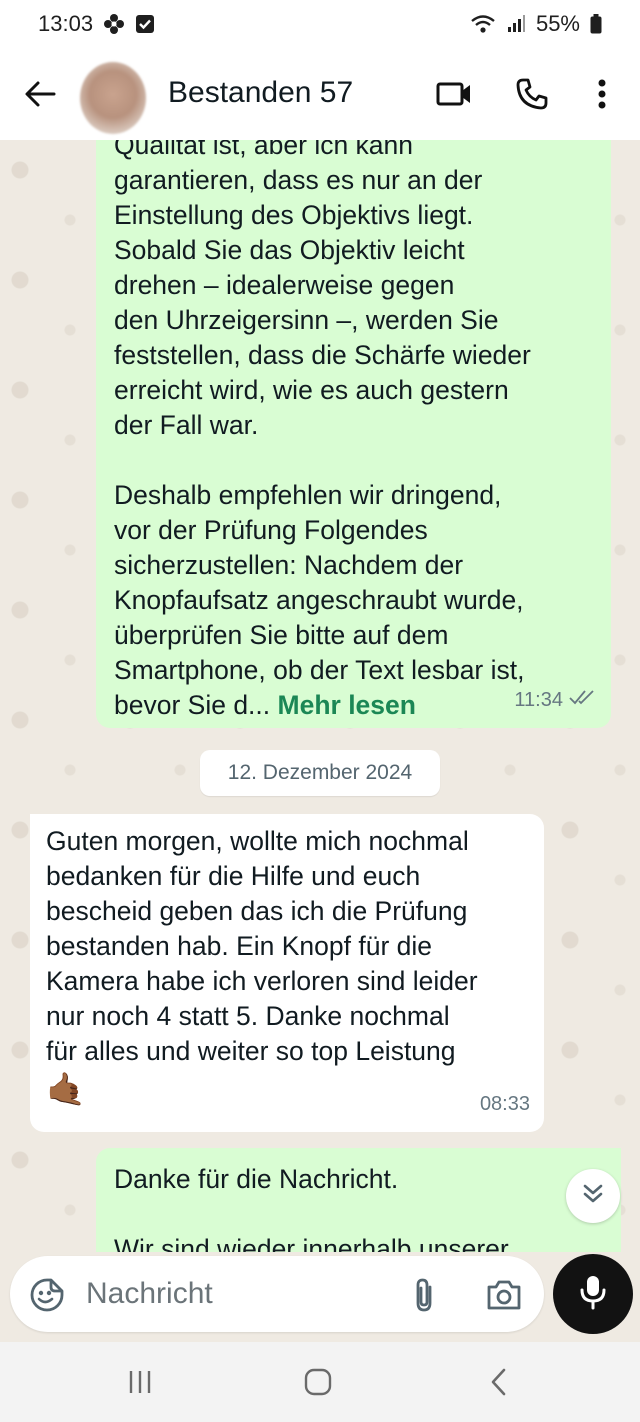 This screenshot has height=1422, width=640. I want to click on back-arrow-icon, so click(40, 94).